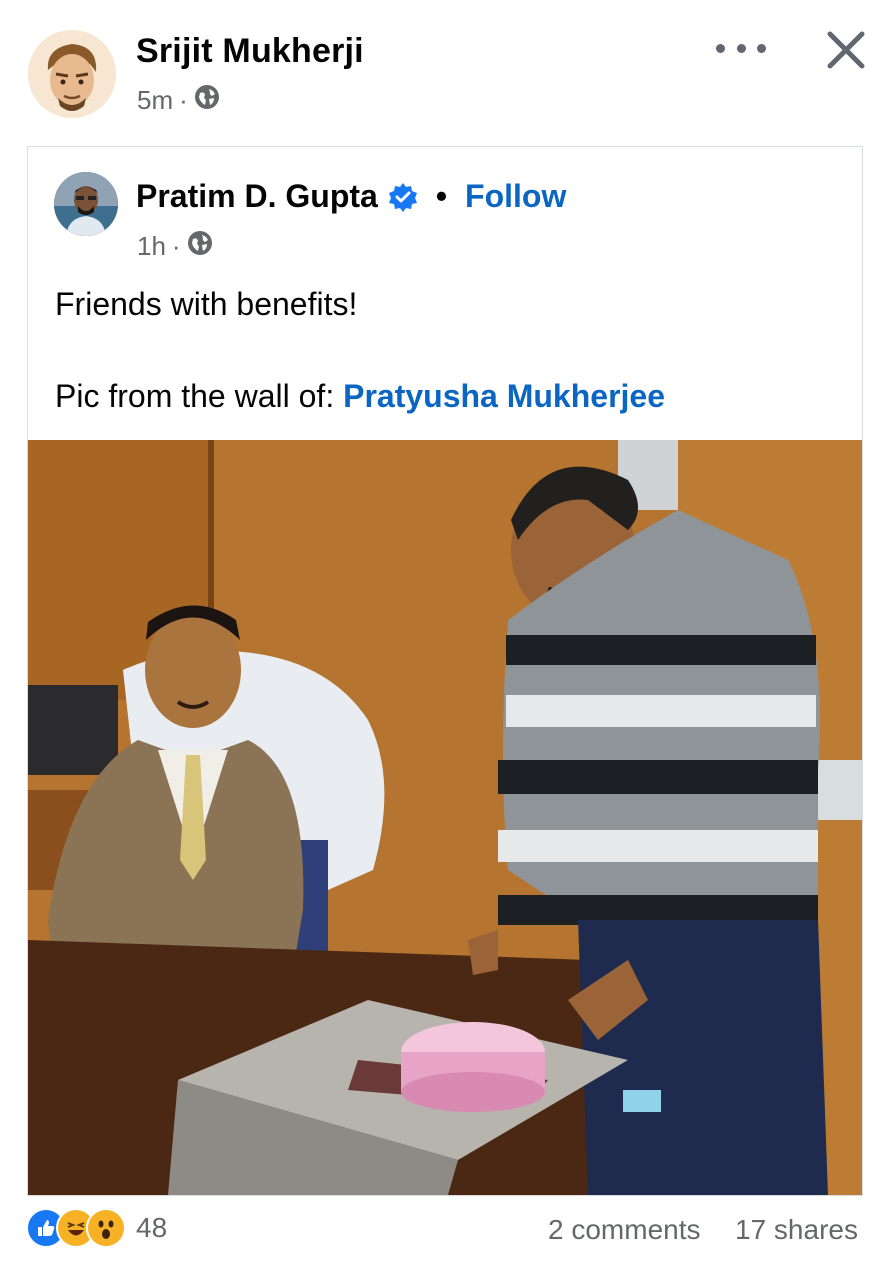  Describe the element at coordinates (151, 1228) in the screenshot. I see `reaction-count: 48` at that location.